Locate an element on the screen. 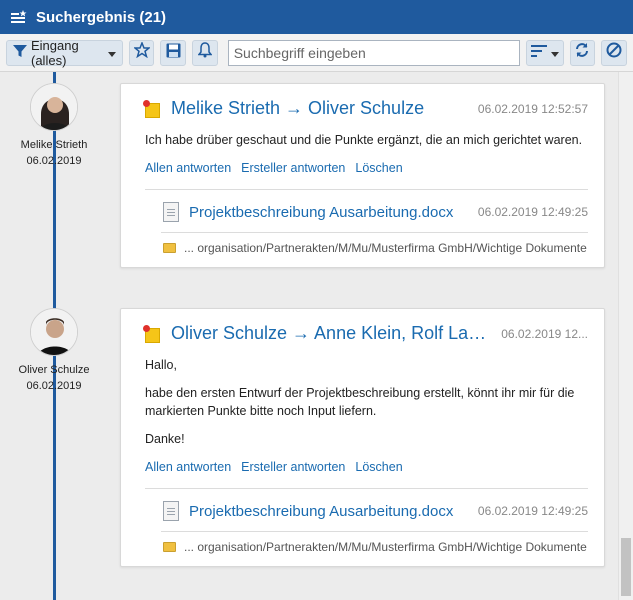  scrollbar-thumb is located at coordinates (626, 567).